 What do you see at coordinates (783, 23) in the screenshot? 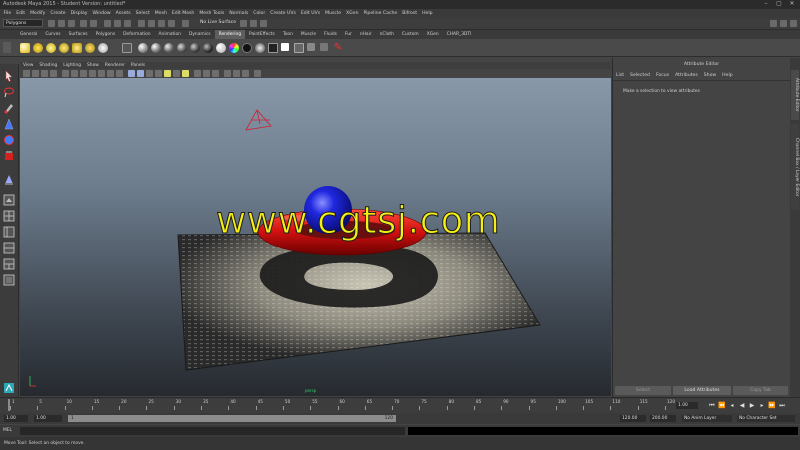
I see `channel-box-toggle-icon` at bounding box center [783, 23].